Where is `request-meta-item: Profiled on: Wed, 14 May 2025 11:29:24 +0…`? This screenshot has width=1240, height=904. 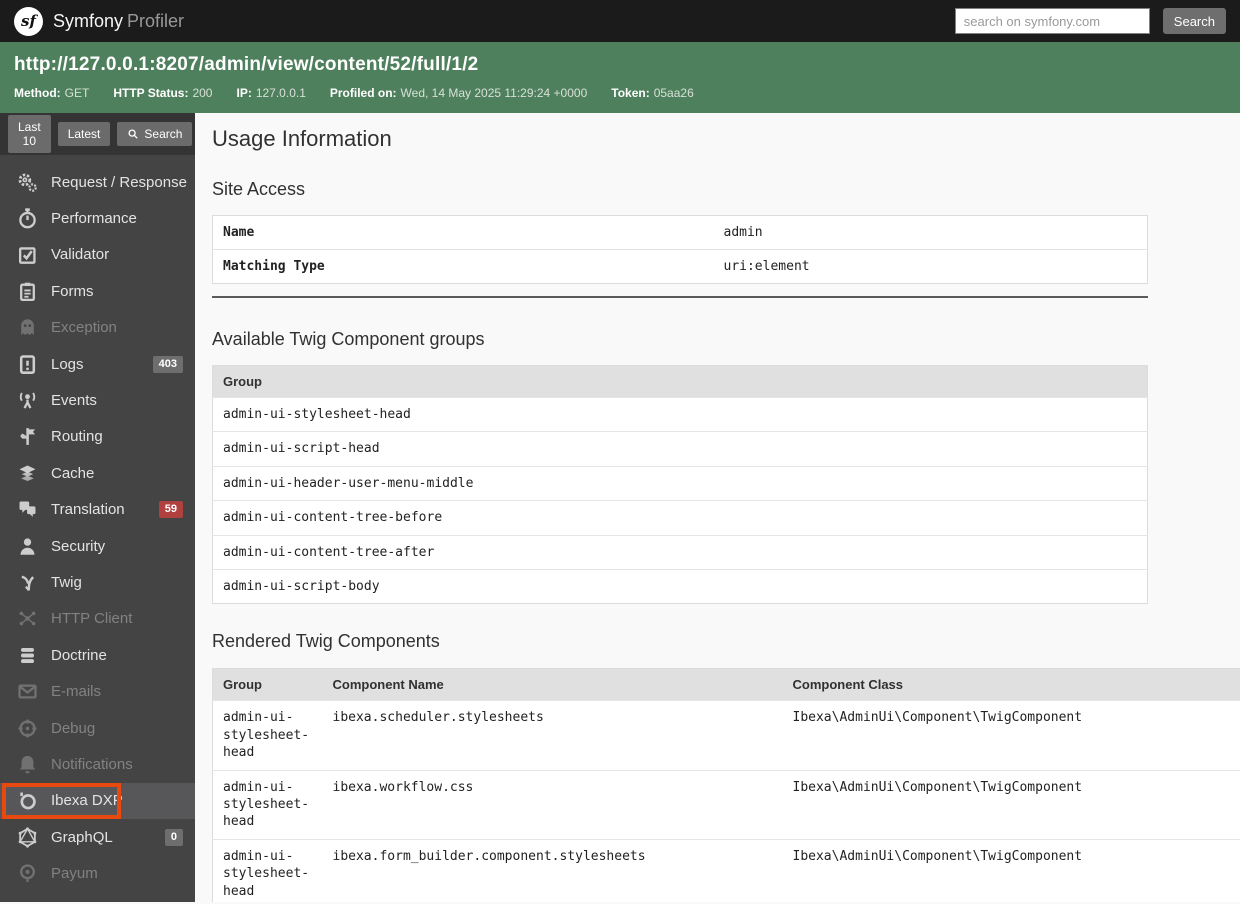
request-meta-item: Profiled on: Wed, 14 May 2025 11:29:24 +0… is located at coordinates (458, 93).